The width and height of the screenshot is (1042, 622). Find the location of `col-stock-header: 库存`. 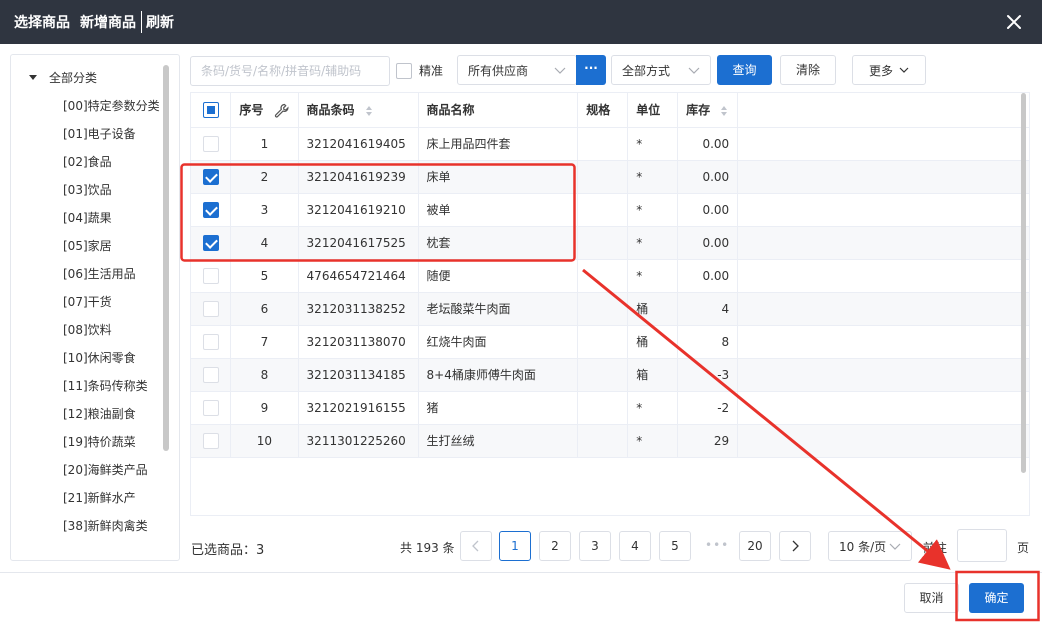

col-stock-header: 库存 is located at coordinates (708, 110).